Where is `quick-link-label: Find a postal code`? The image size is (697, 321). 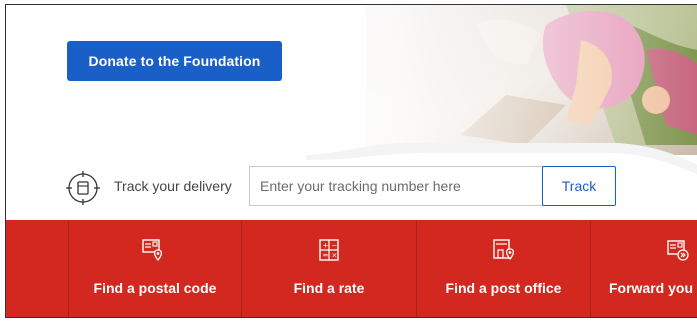 quick-link-label: Find a postal code is located at coordinates (155, 288).